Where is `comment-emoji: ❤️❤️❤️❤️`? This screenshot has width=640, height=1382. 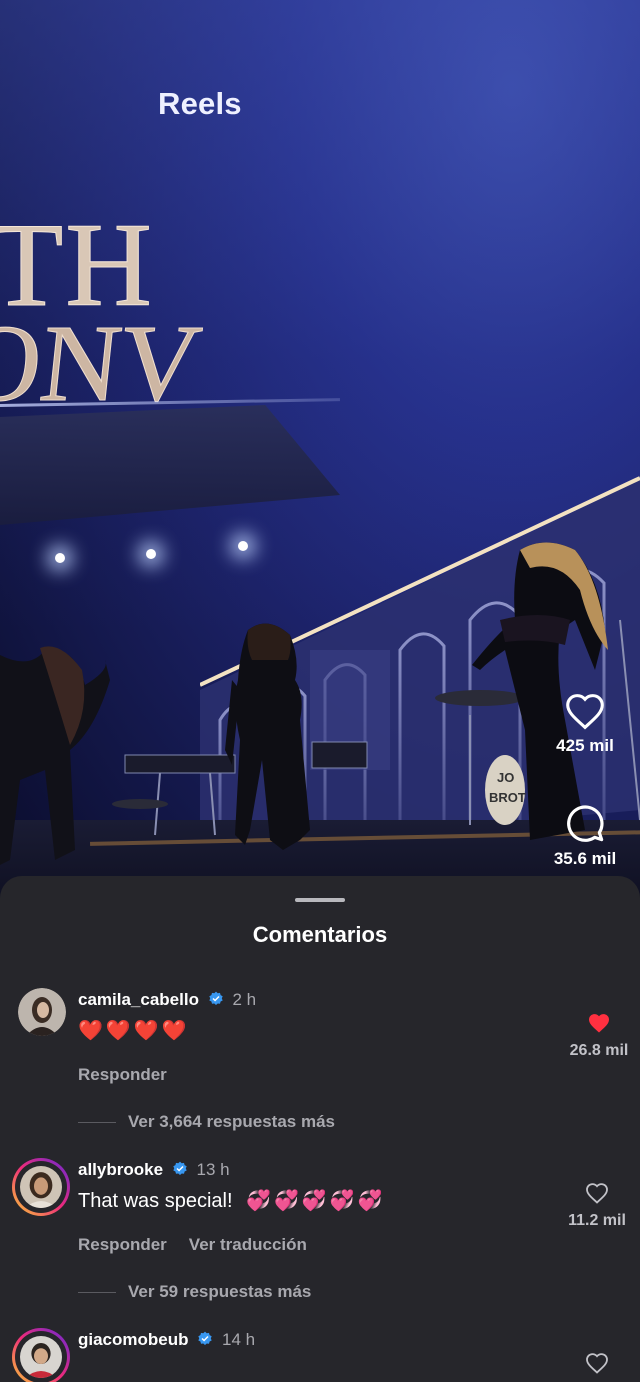 comment-emoji: ❤️❤️❤️❤️ is located at coordinates (134, 1031).